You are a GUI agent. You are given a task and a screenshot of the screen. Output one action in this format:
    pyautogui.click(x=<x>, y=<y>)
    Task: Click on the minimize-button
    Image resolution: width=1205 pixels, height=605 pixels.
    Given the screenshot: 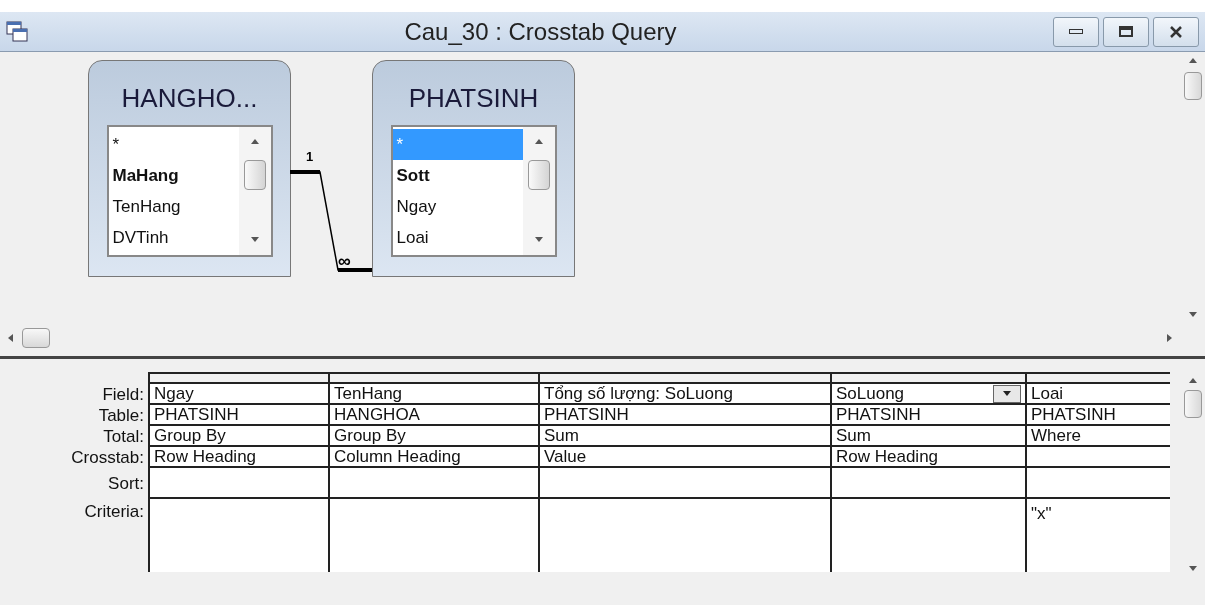 What is the action you would take?
    pyautogui.click(x=1076, y=31)
    